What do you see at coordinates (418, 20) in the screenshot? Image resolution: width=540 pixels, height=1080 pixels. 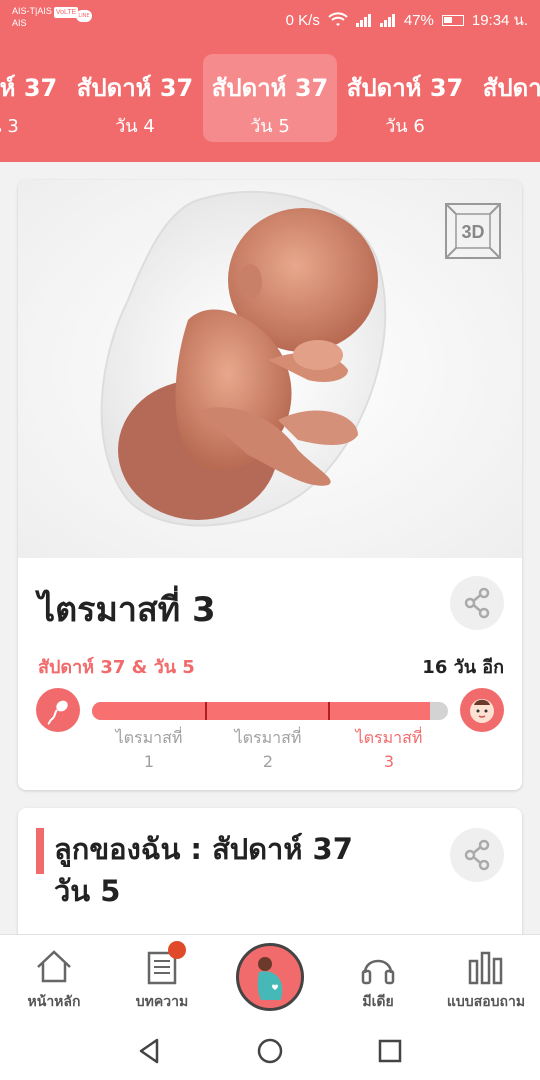 I see `battery-percent: 47%` at bounding box center [418, 20].